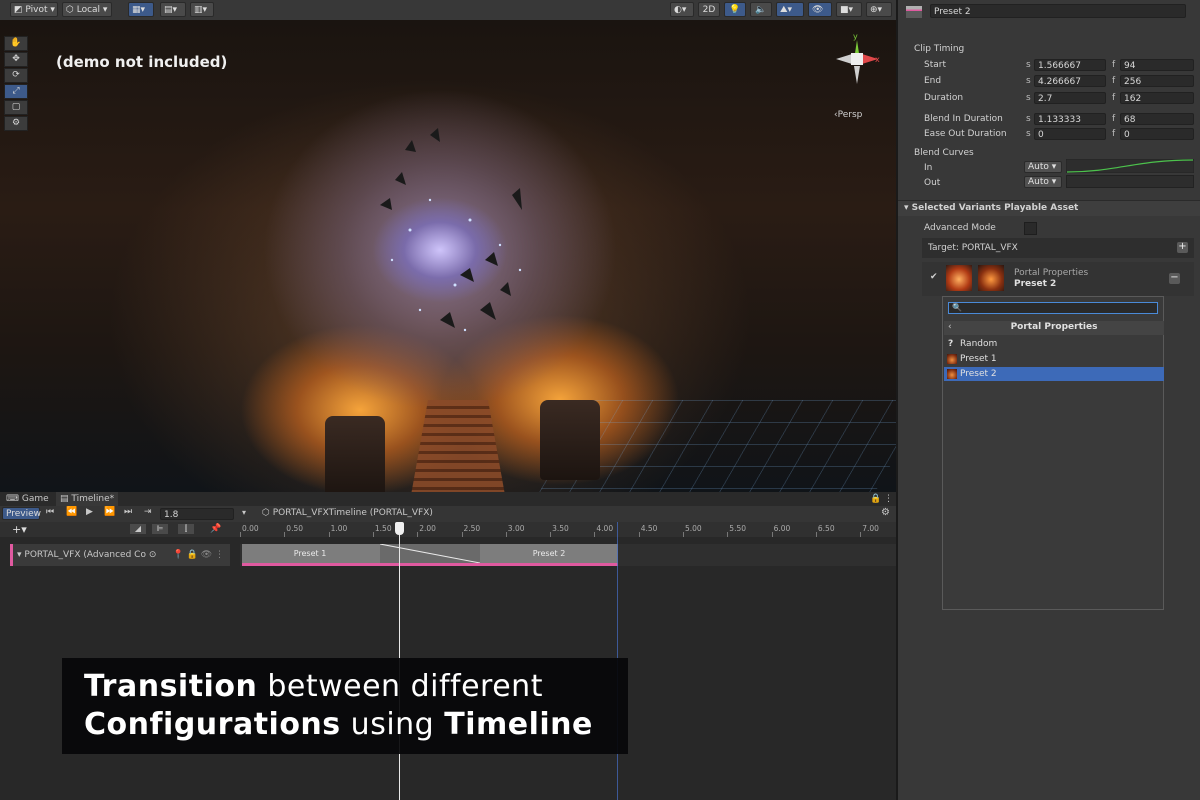  Describe the element at coordinates (1157, 119) in the screenshot. I see `frames-field: 68` at that location.